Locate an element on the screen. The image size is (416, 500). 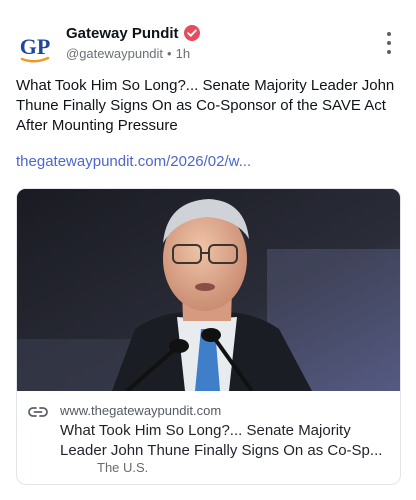
card-domain: www.thegatewaypundit.com is located at coordinates (140, 410).